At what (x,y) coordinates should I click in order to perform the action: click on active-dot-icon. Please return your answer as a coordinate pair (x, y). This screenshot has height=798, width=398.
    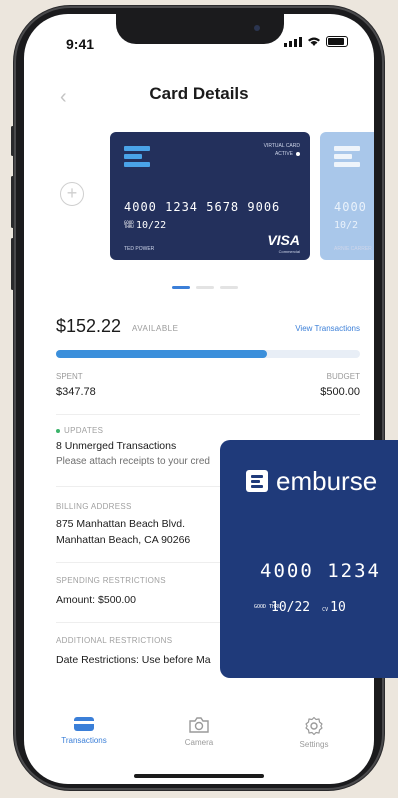
    Looking at the image, I should click on (298, 153).